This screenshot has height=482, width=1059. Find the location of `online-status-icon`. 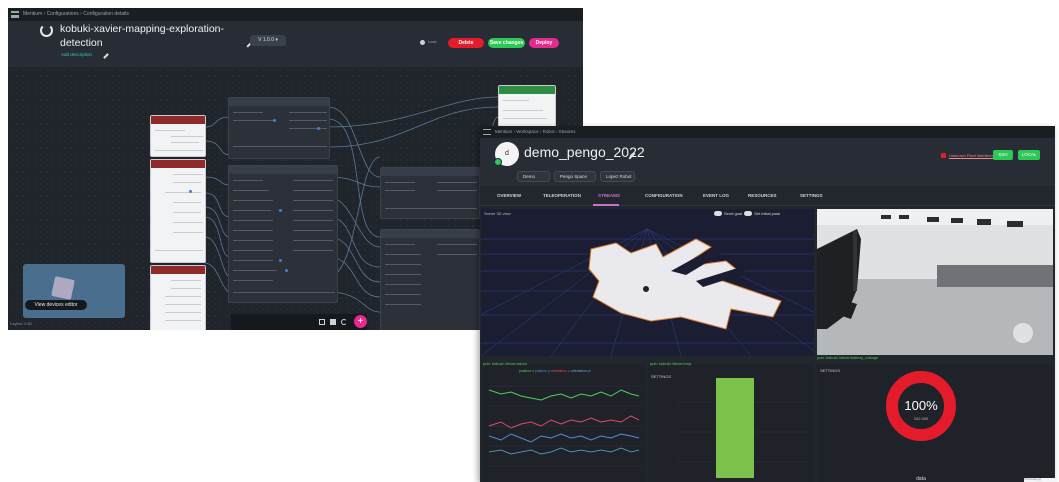

online-status-icon is located at coordinates (498, 162).